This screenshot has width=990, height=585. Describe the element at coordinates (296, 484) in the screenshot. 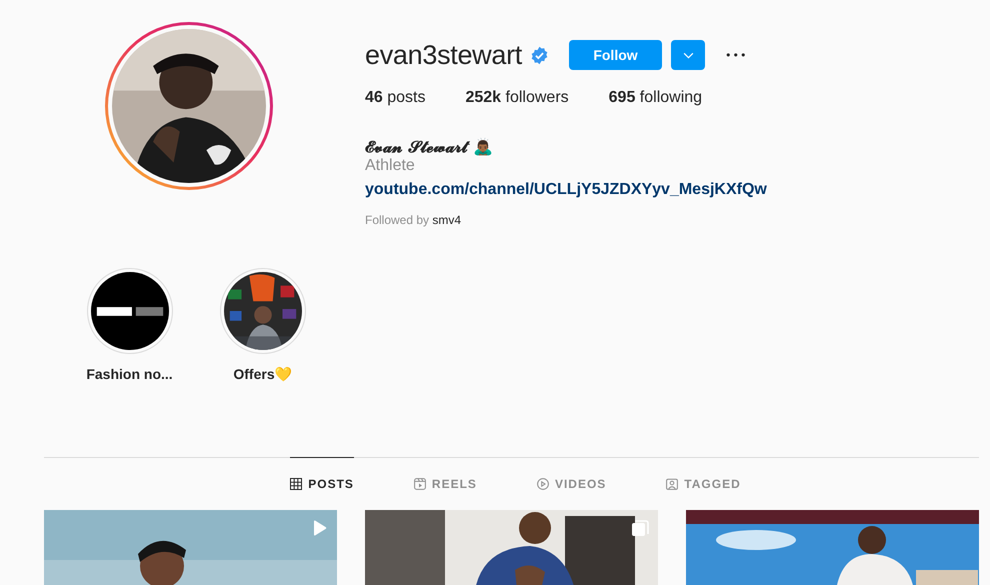

I see `grid-icon` at that location.